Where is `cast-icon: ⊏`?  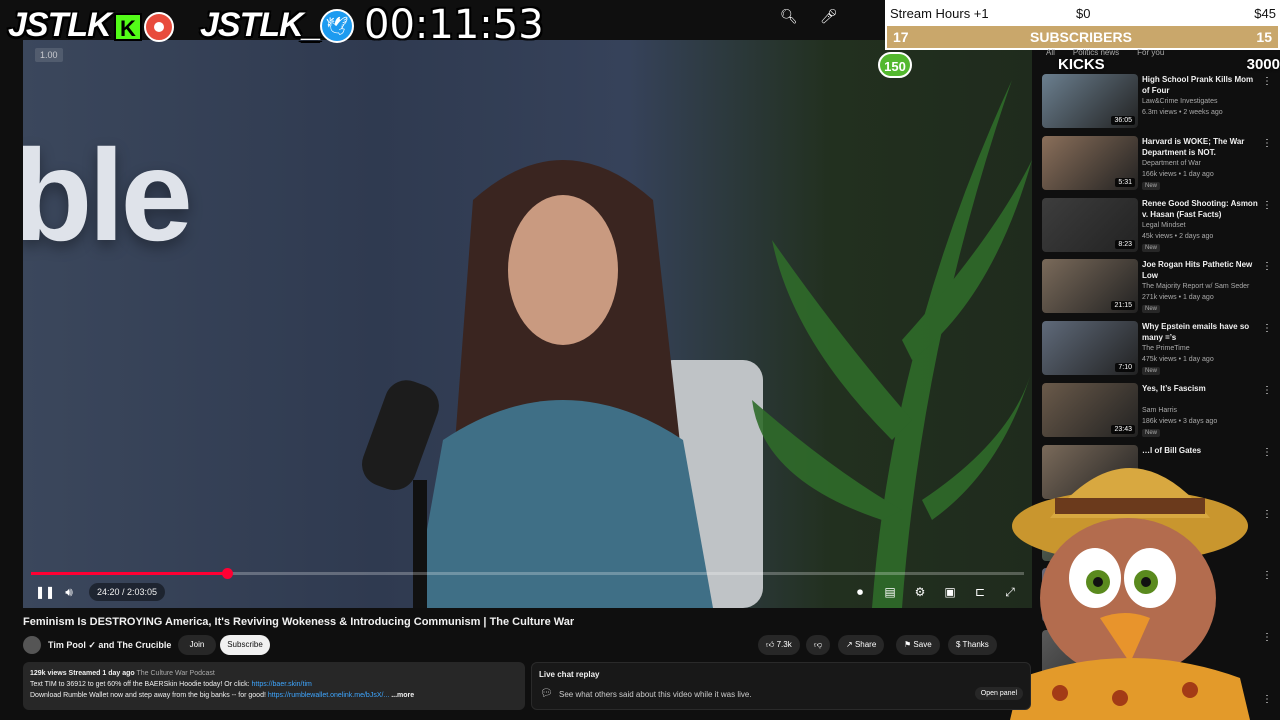 cast-icon: ⊏ is located at coordinates (980, 592).